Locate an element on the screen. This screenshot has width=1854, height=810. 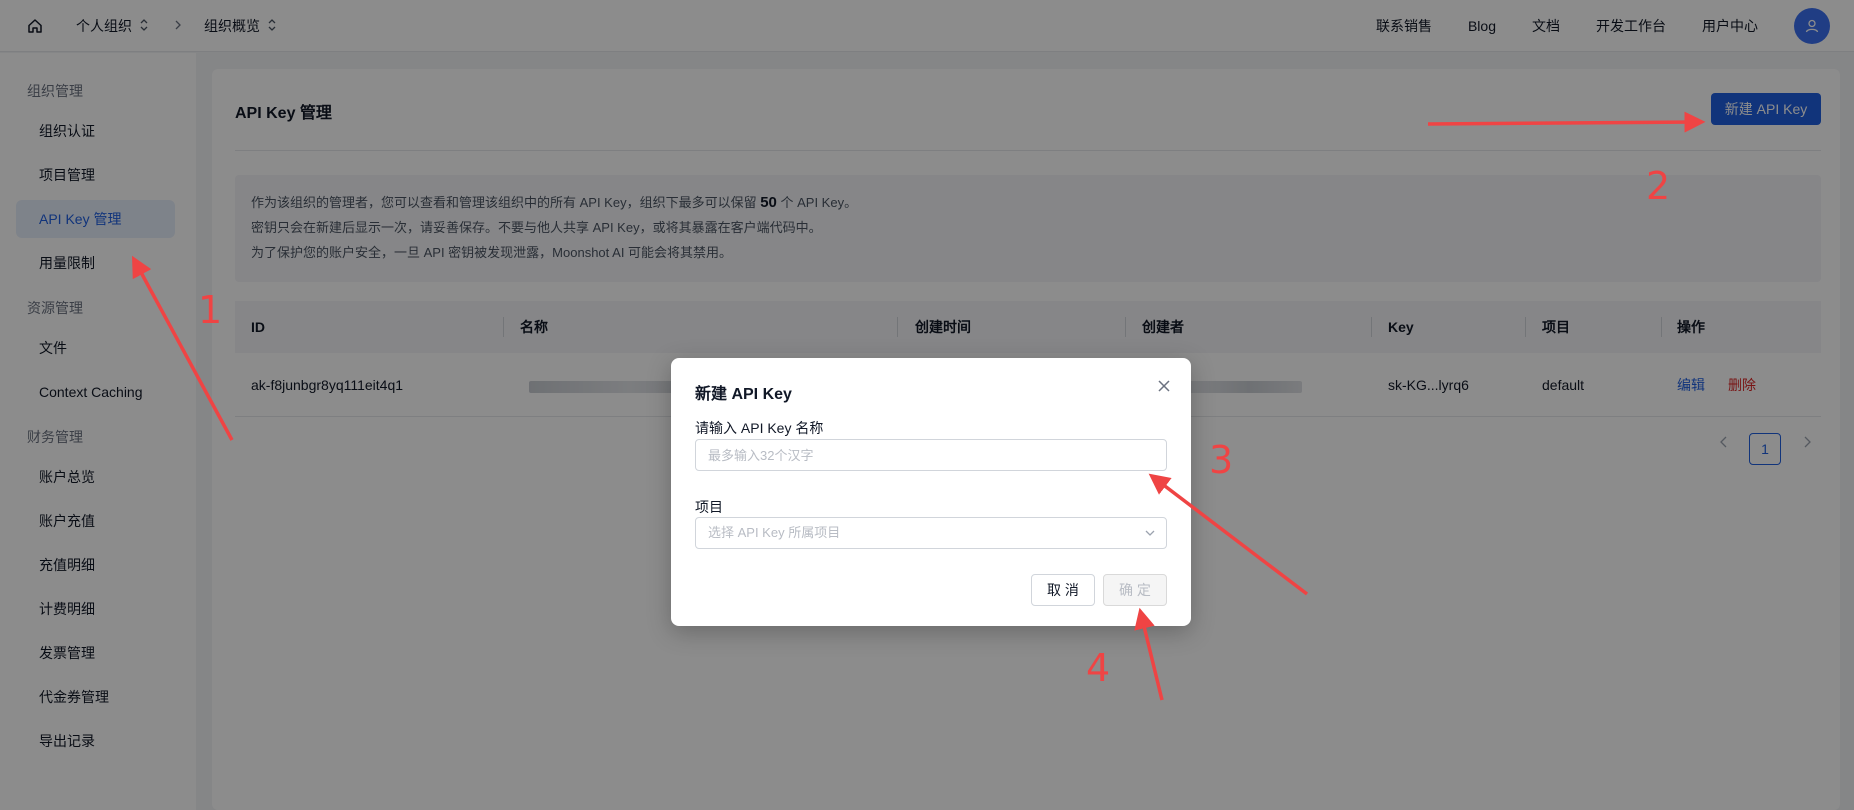
annotation-number-1: 1 is located at coordinates (210, 310).